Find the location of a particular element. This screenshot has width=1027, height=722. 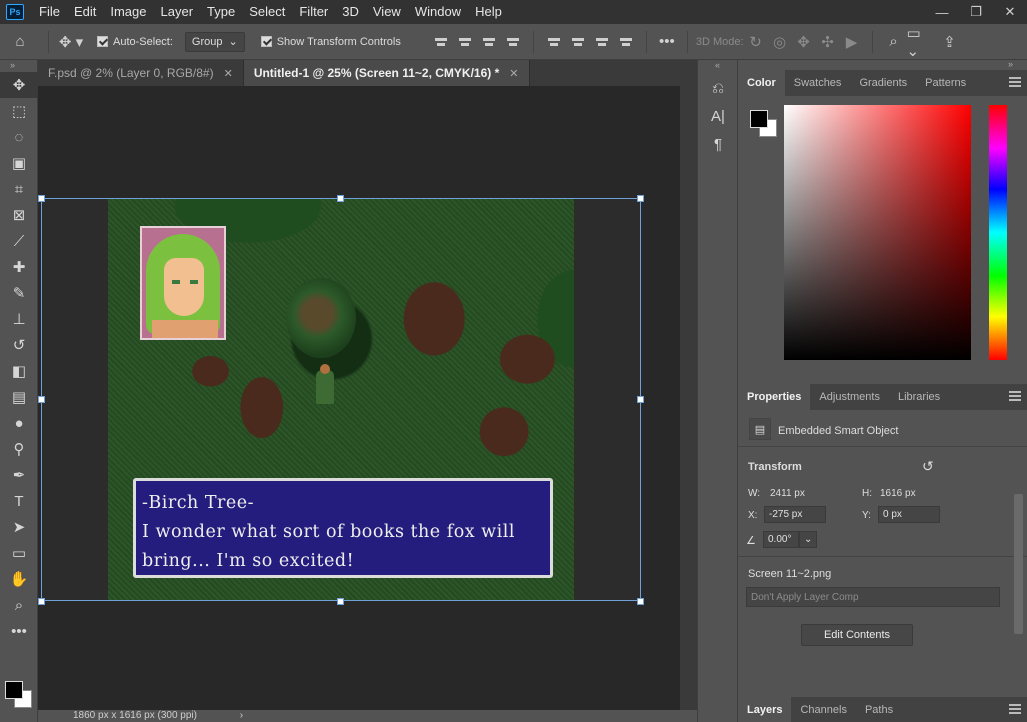

tab-color: Color is located at coordinates (761, 83).